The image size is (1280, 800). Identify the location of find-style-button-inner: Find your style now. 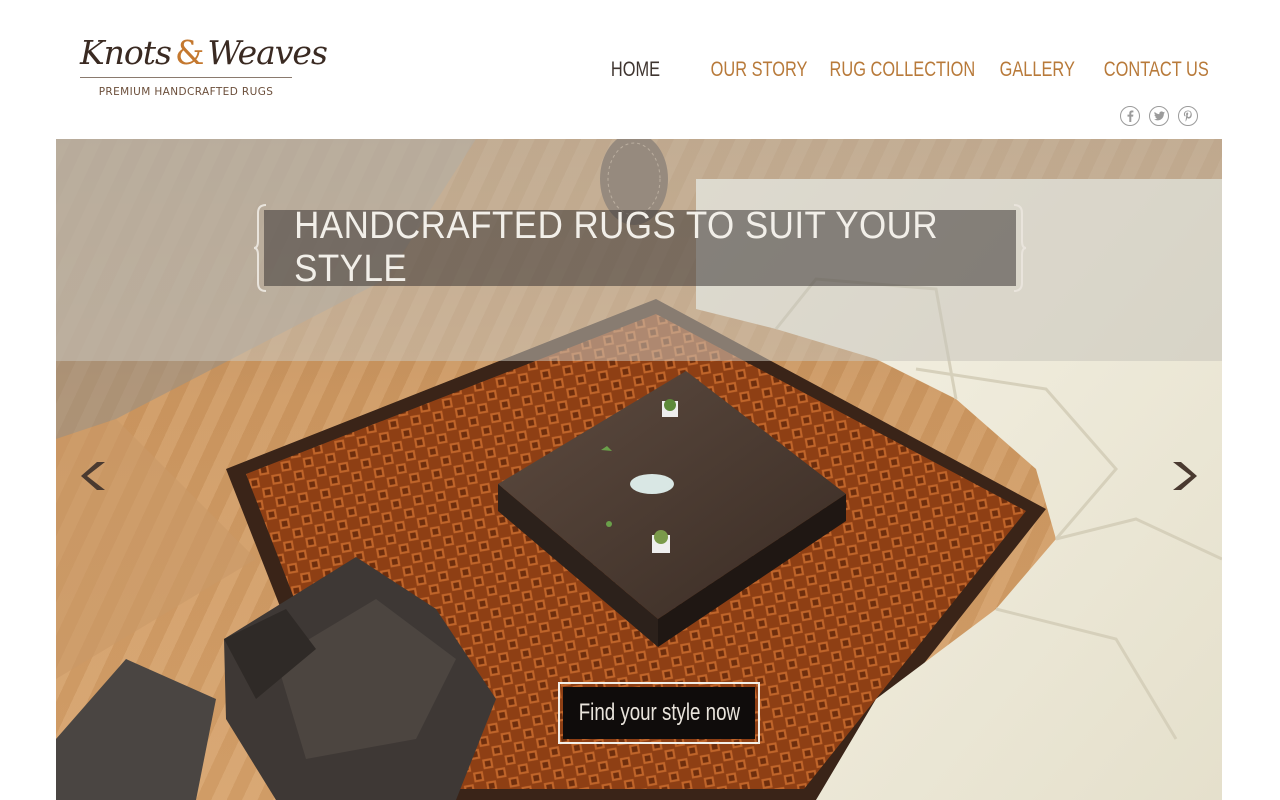
(659, 713).